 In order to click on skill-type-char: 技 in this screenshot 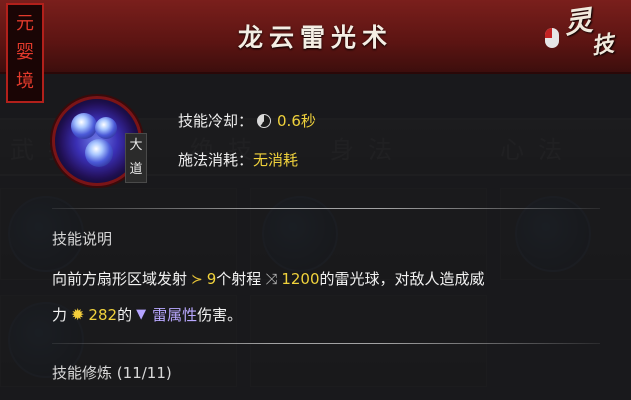, I will do `click(602, 45)`.